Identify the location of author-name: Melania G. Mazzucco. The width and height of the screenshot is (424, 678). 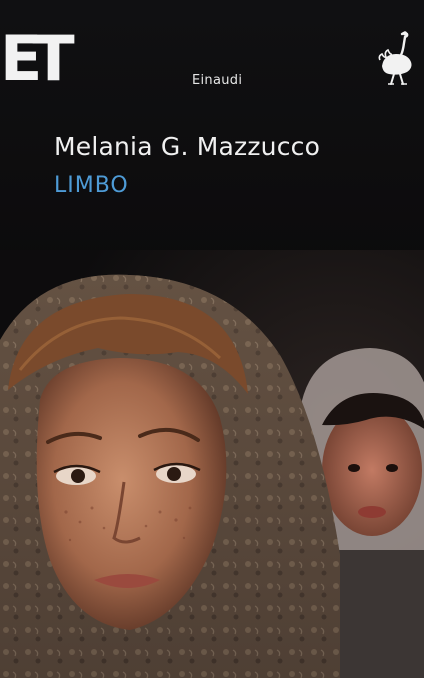
(187, 146).